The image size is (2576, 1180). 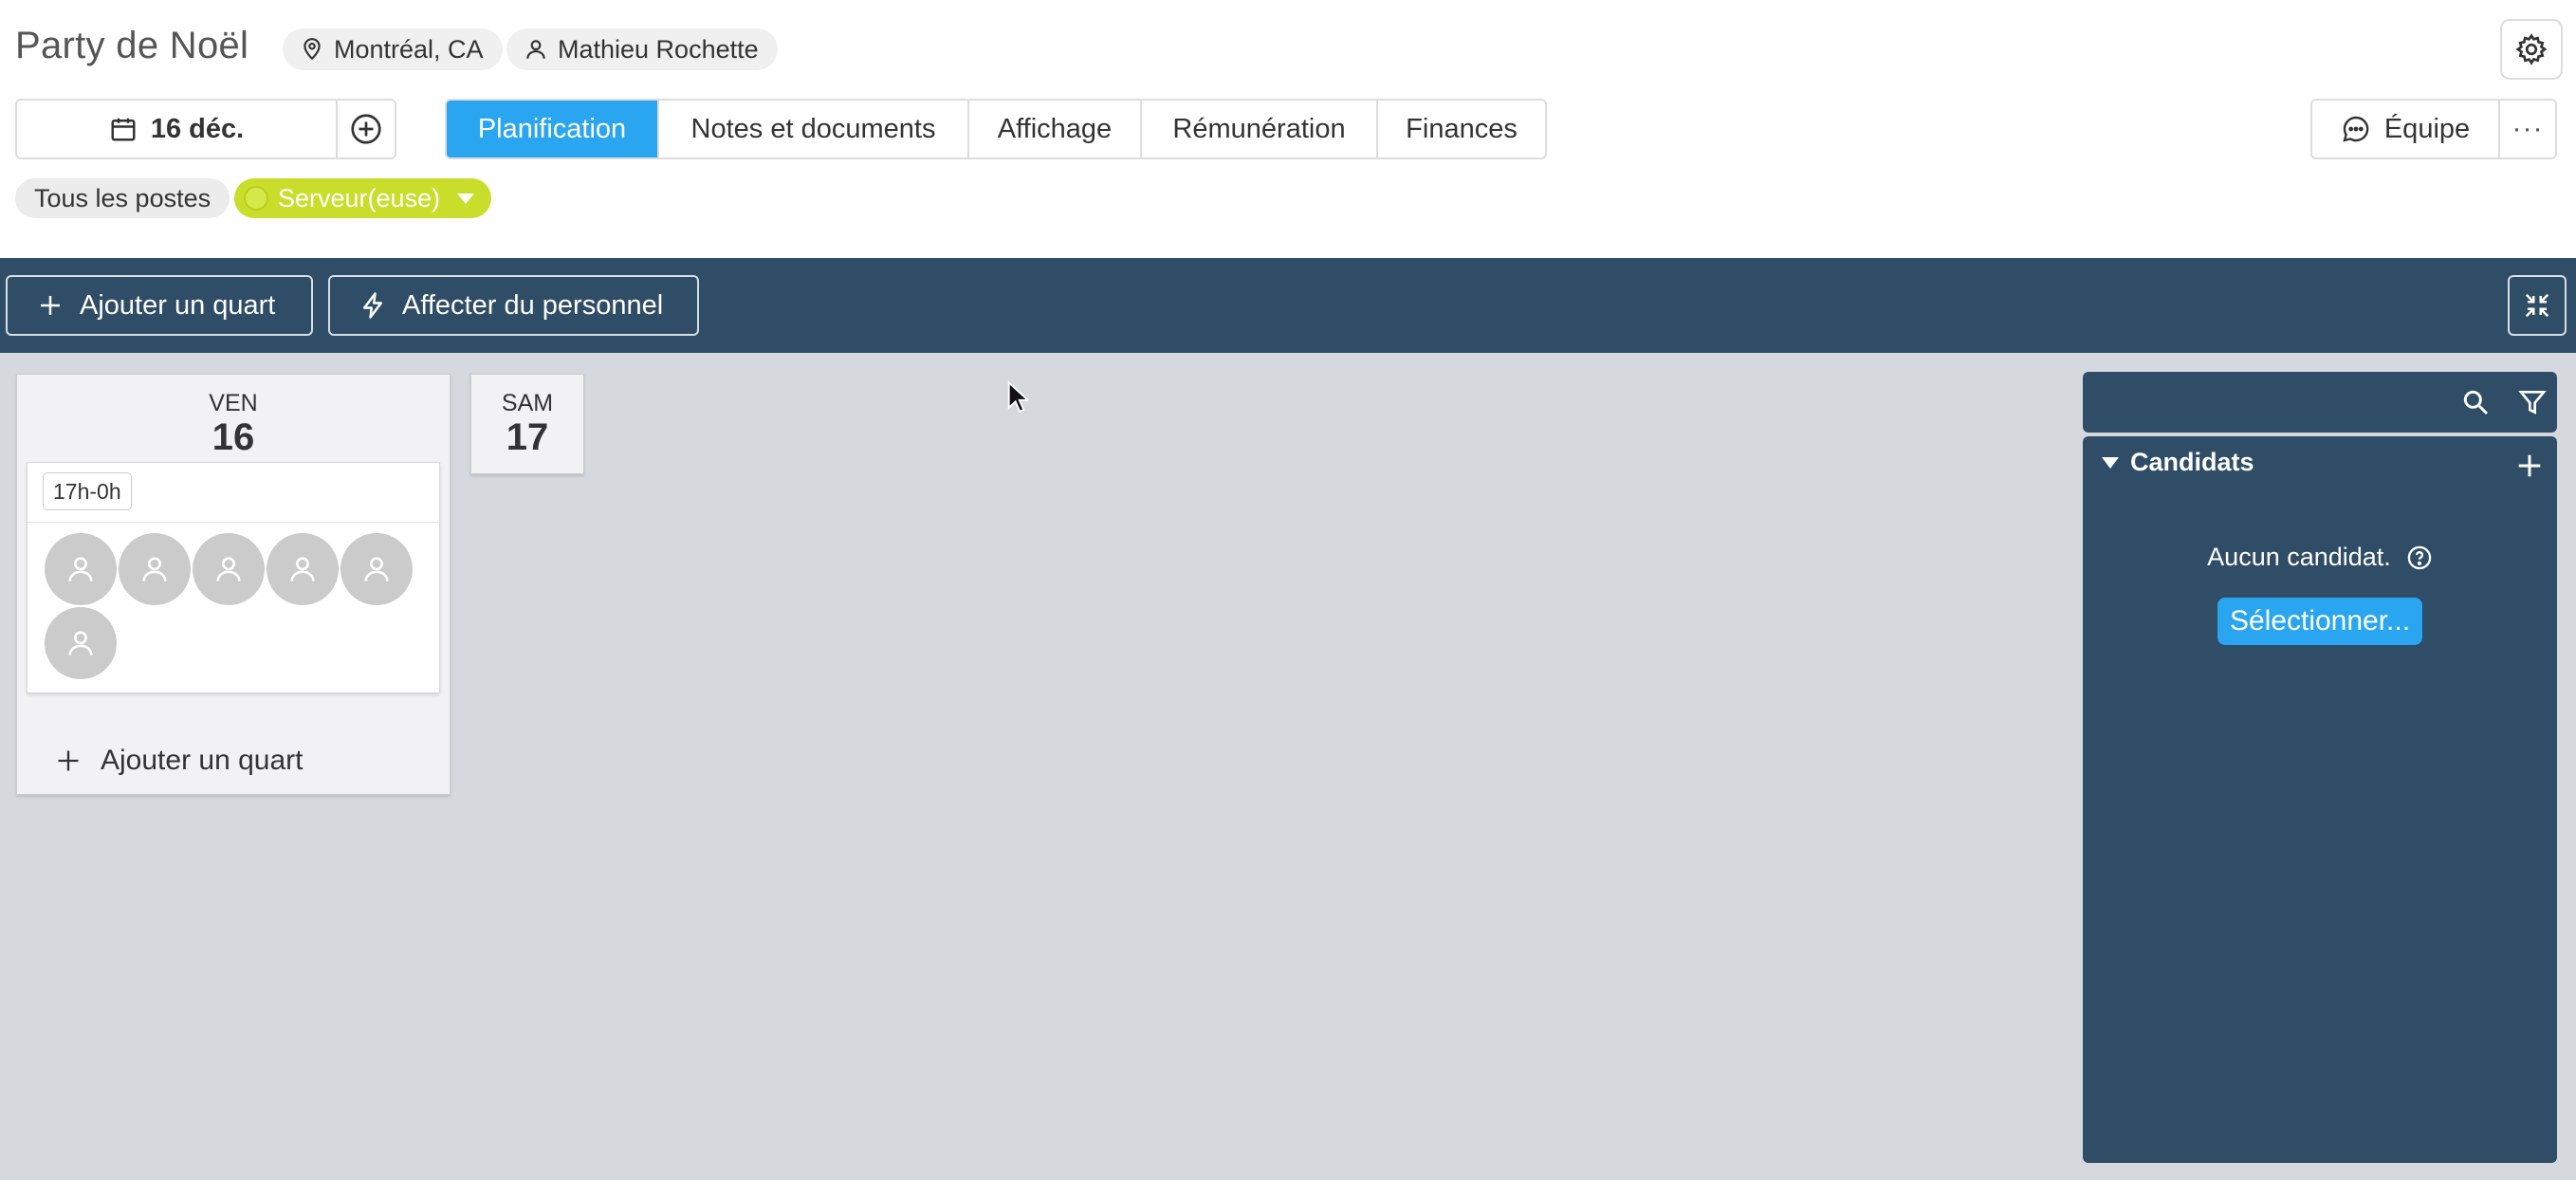 What do you see at coordinates (2192, 462) in the screenshot?
I see `candidates-title: Candidats` at bounding box center [2192, 462].